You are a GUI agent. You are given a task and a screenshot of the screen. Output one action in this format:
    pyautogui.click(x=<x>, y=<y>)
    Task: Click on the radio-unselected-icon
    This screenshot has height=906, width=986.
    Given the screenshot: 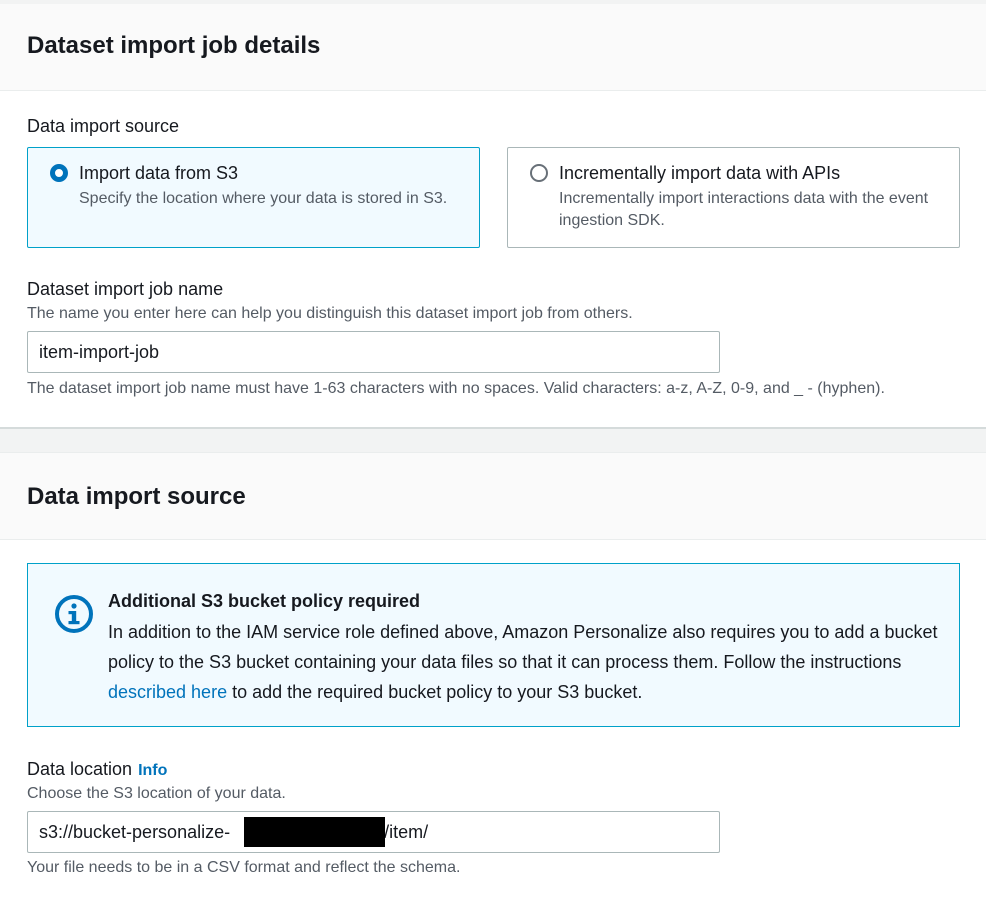 What is the action you would take?
    pyautogui.click(x=539, y=173)
    